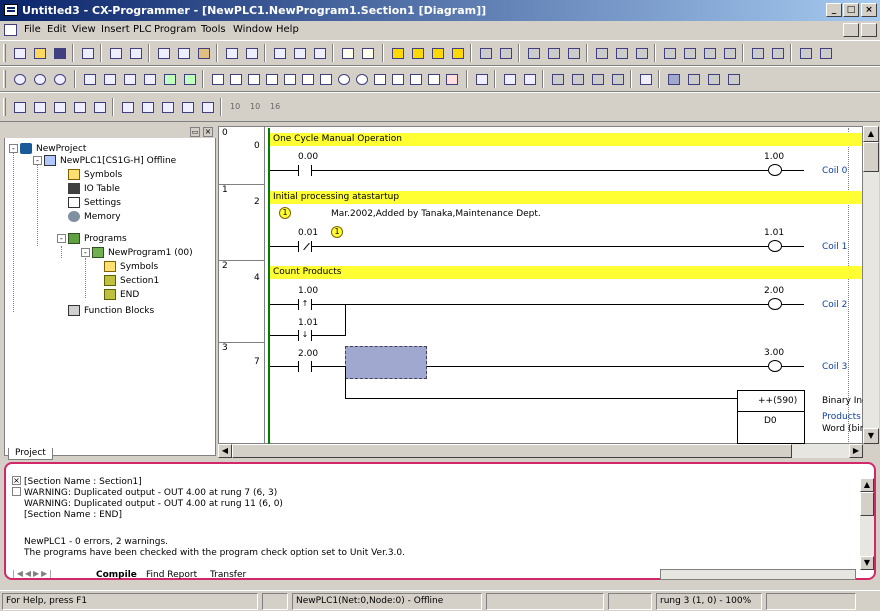 The width and height of the screenshot is (880, 611). Describe the element at coordinates (10, 30) in the screenshot. I see `document-icon` at that location.